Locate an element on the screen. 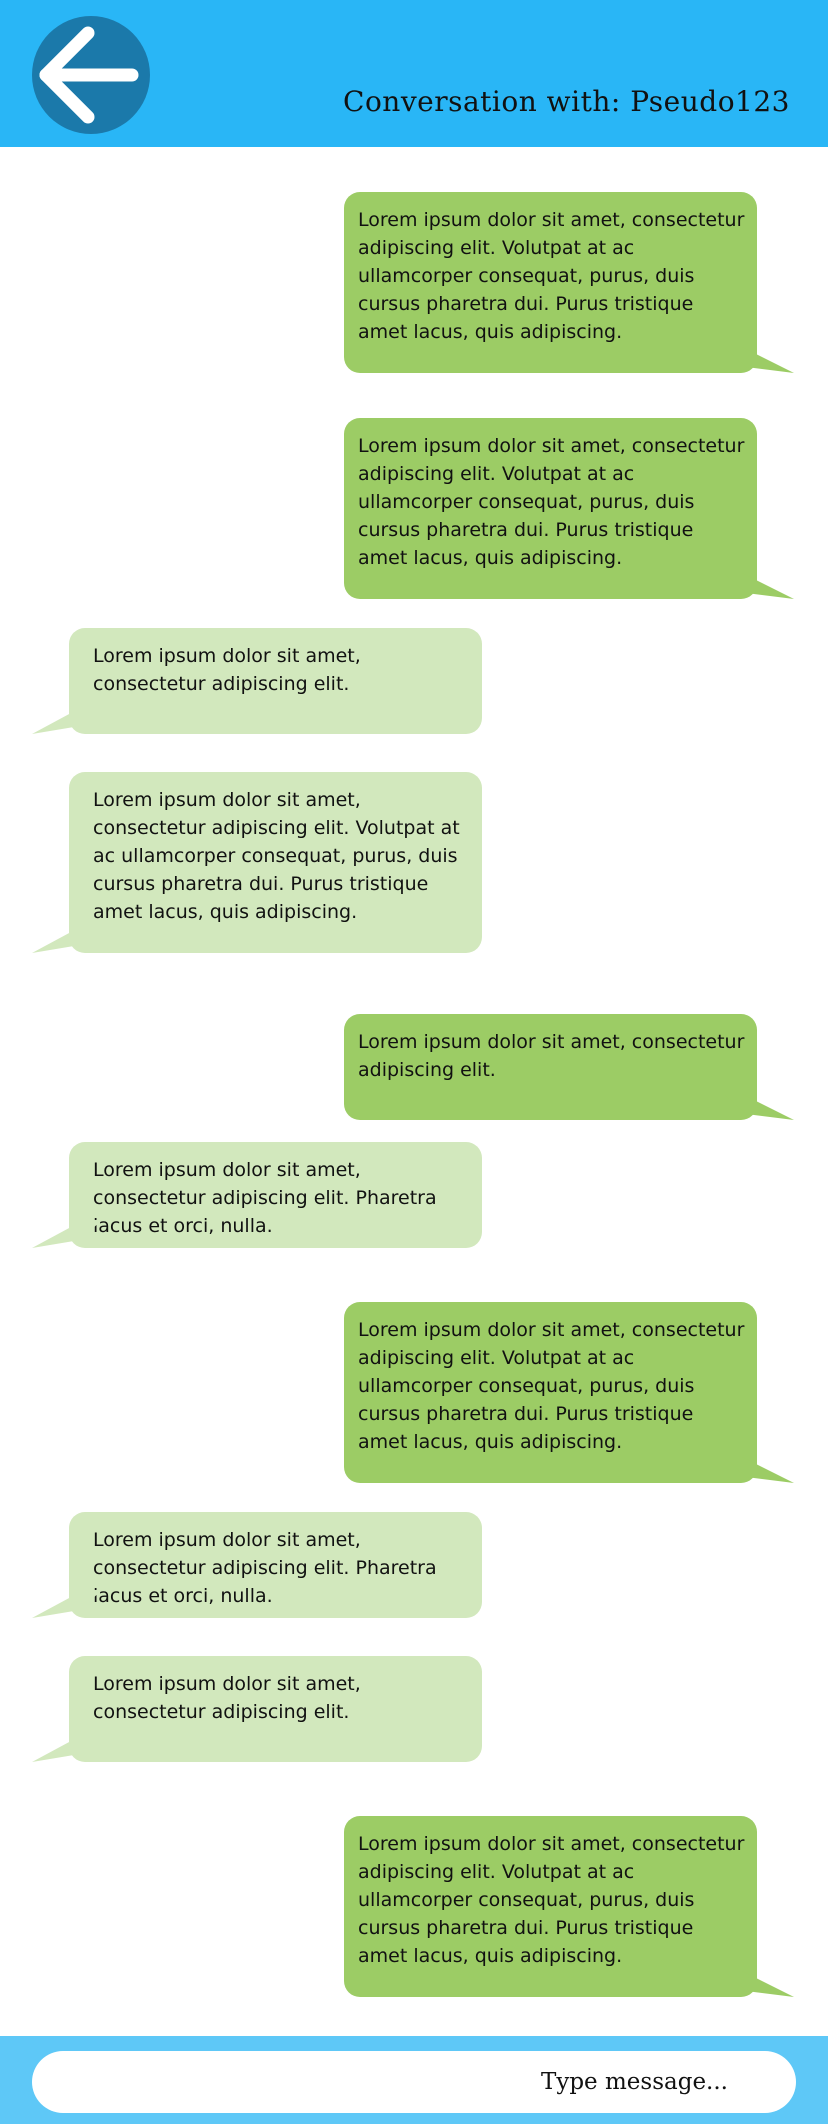  back-button is located at coordinates (91, 75).